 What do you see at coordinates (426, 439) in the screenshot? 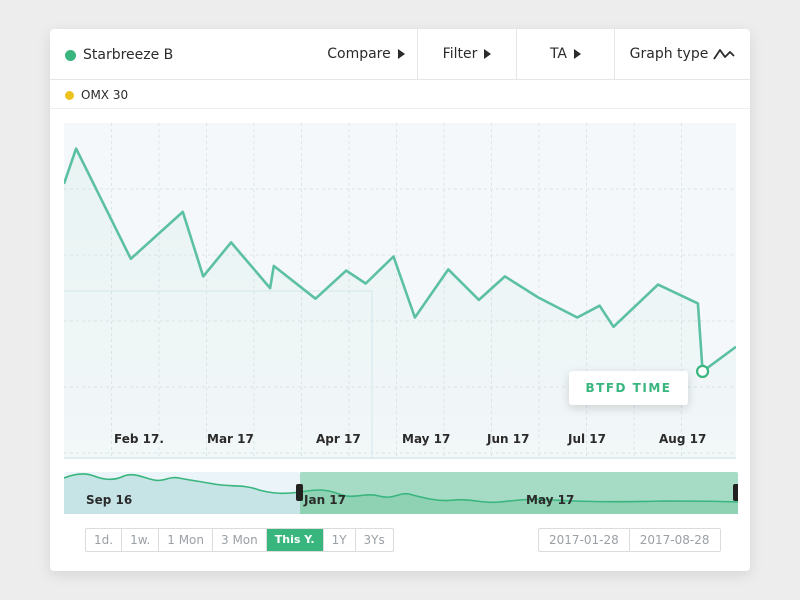
I see `x-tick-label: May 17` at bounding box center [426, 439].